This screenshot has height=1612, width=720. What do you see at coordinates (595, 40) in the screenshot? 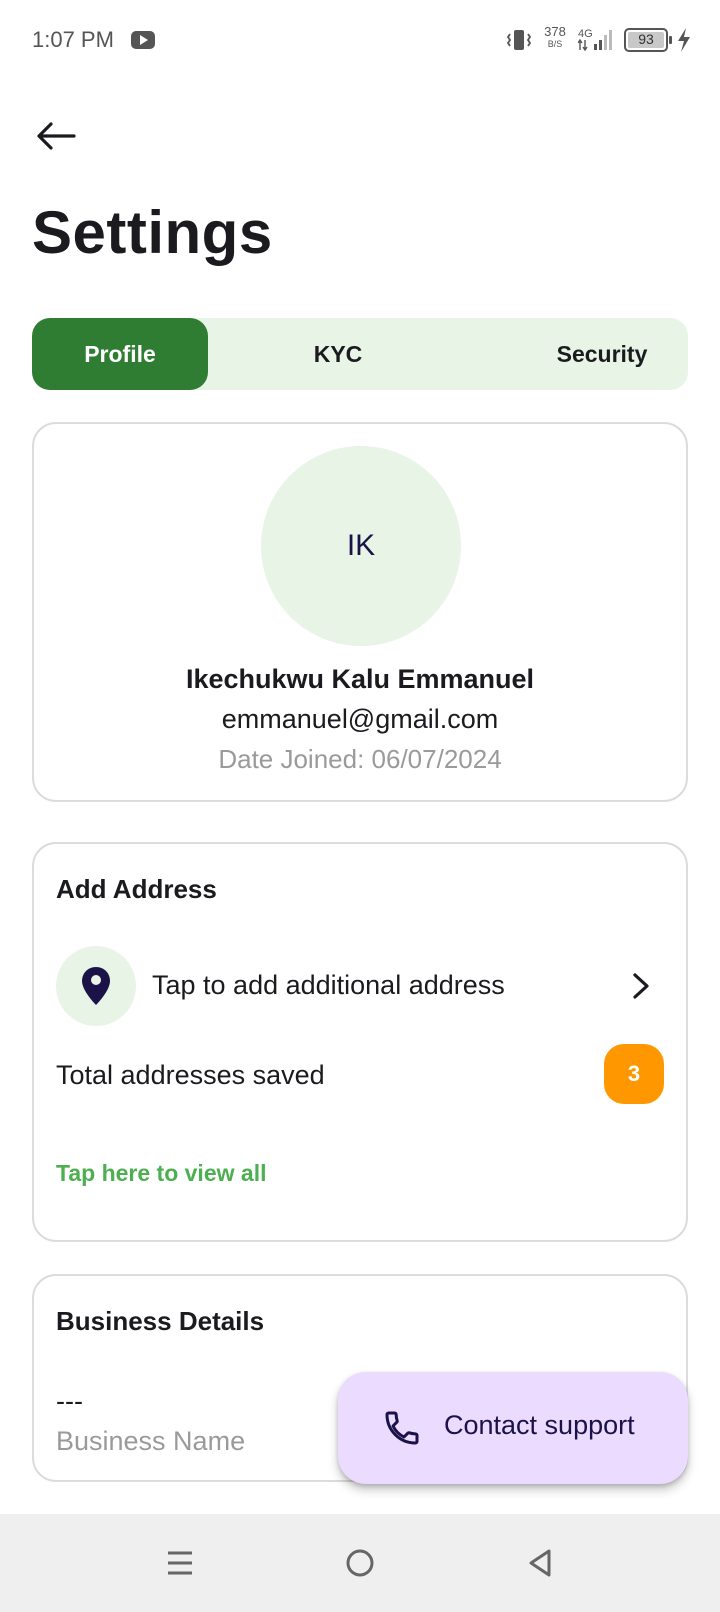
I see `signal-icon: 4G` at bounding box center [595, 40].